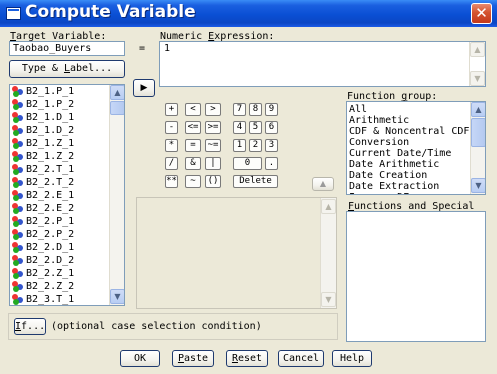  I want to click on key-decimal: ., so click(271, 163).